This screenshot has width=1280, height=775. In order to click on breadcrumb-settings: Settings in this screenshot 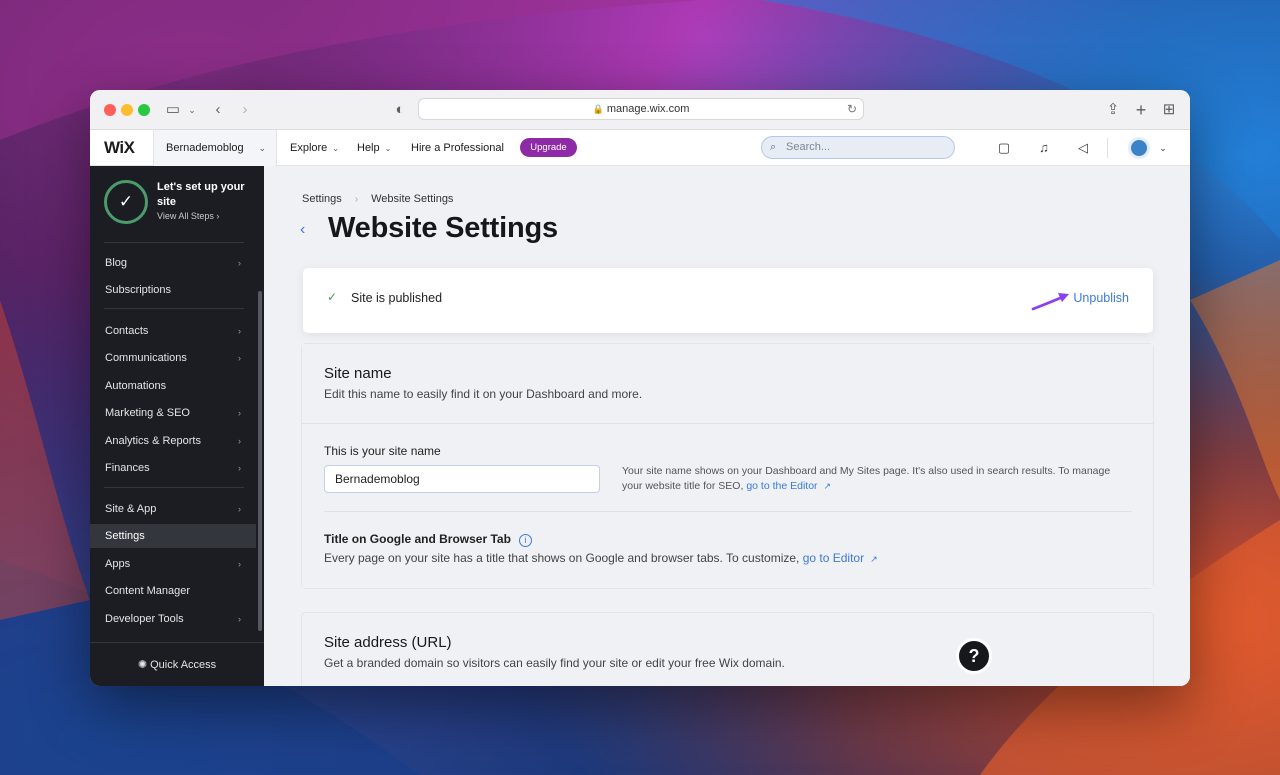, I will do `click(322, 199)`.